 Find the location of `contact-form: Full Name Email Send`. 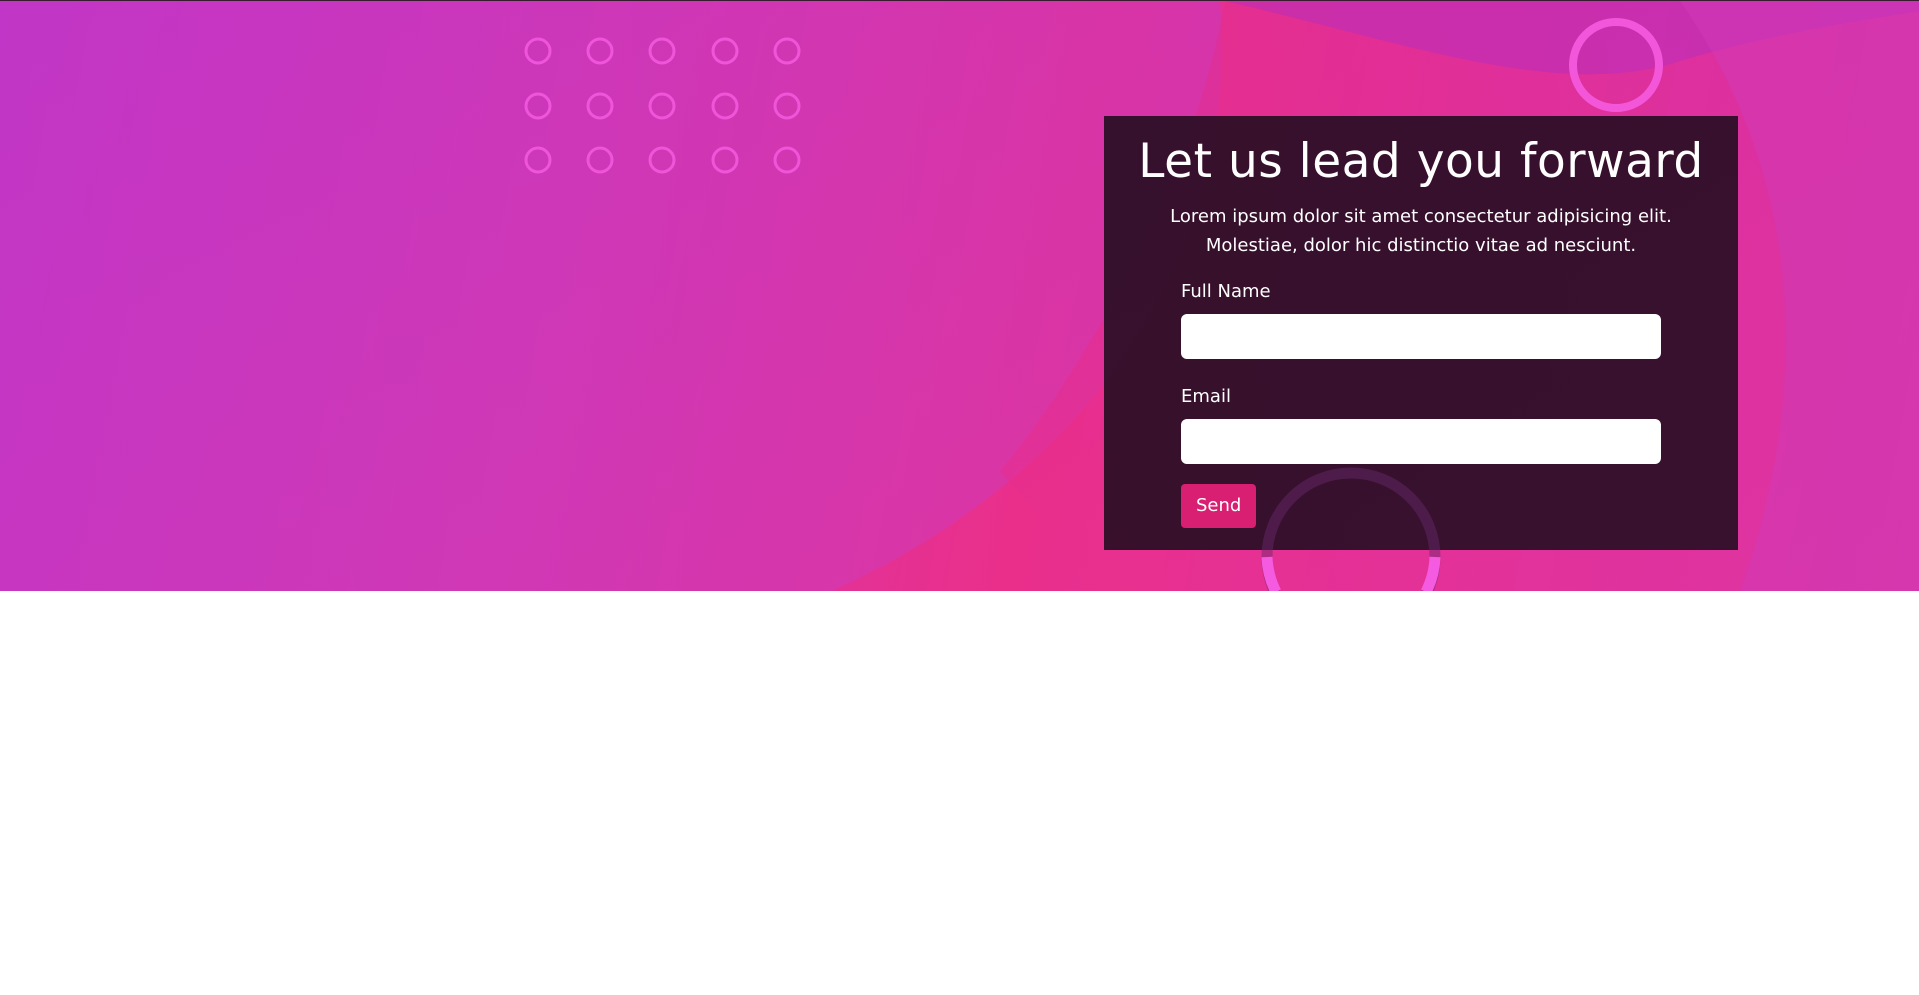

contact-form: Full Name Email Send is located at coordinates (1421, 404).